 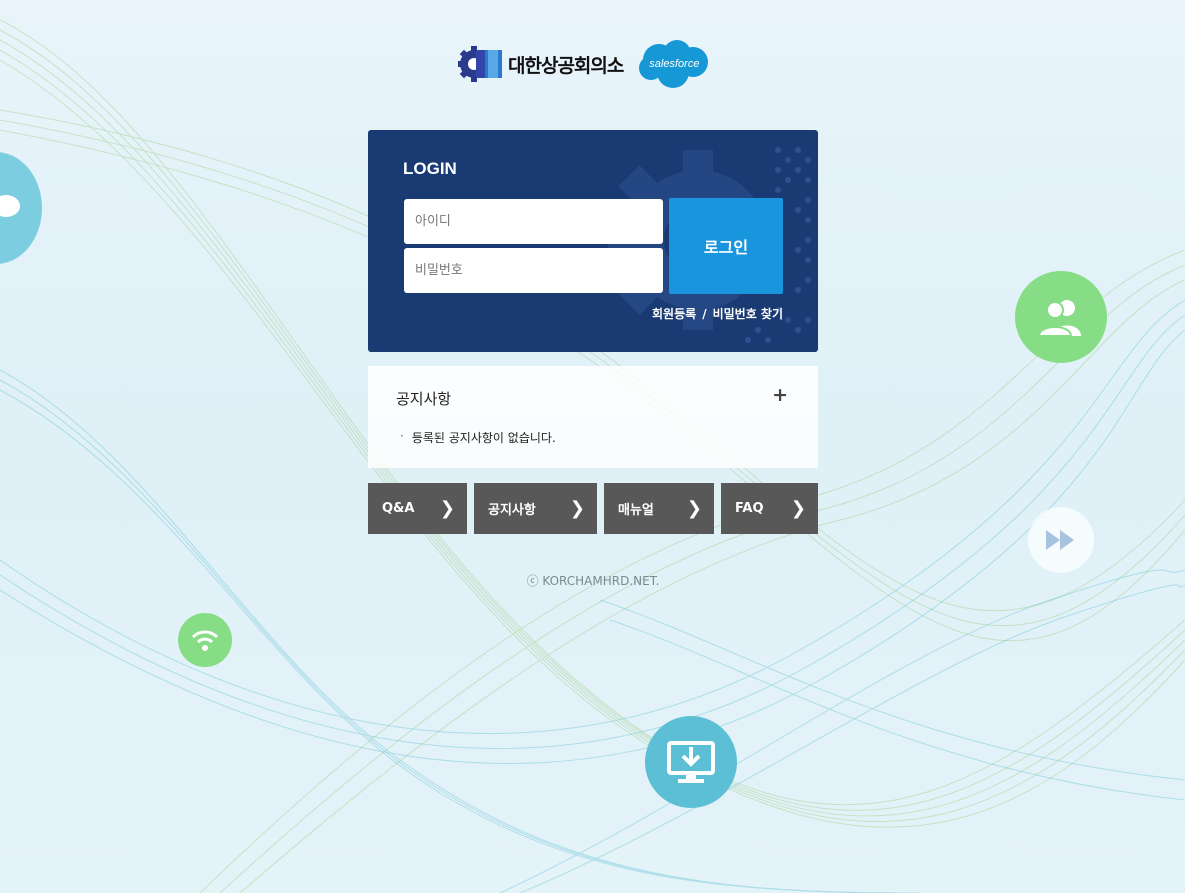 I want to click on quick-link-label: Q&A, so click(x=398, y=508).